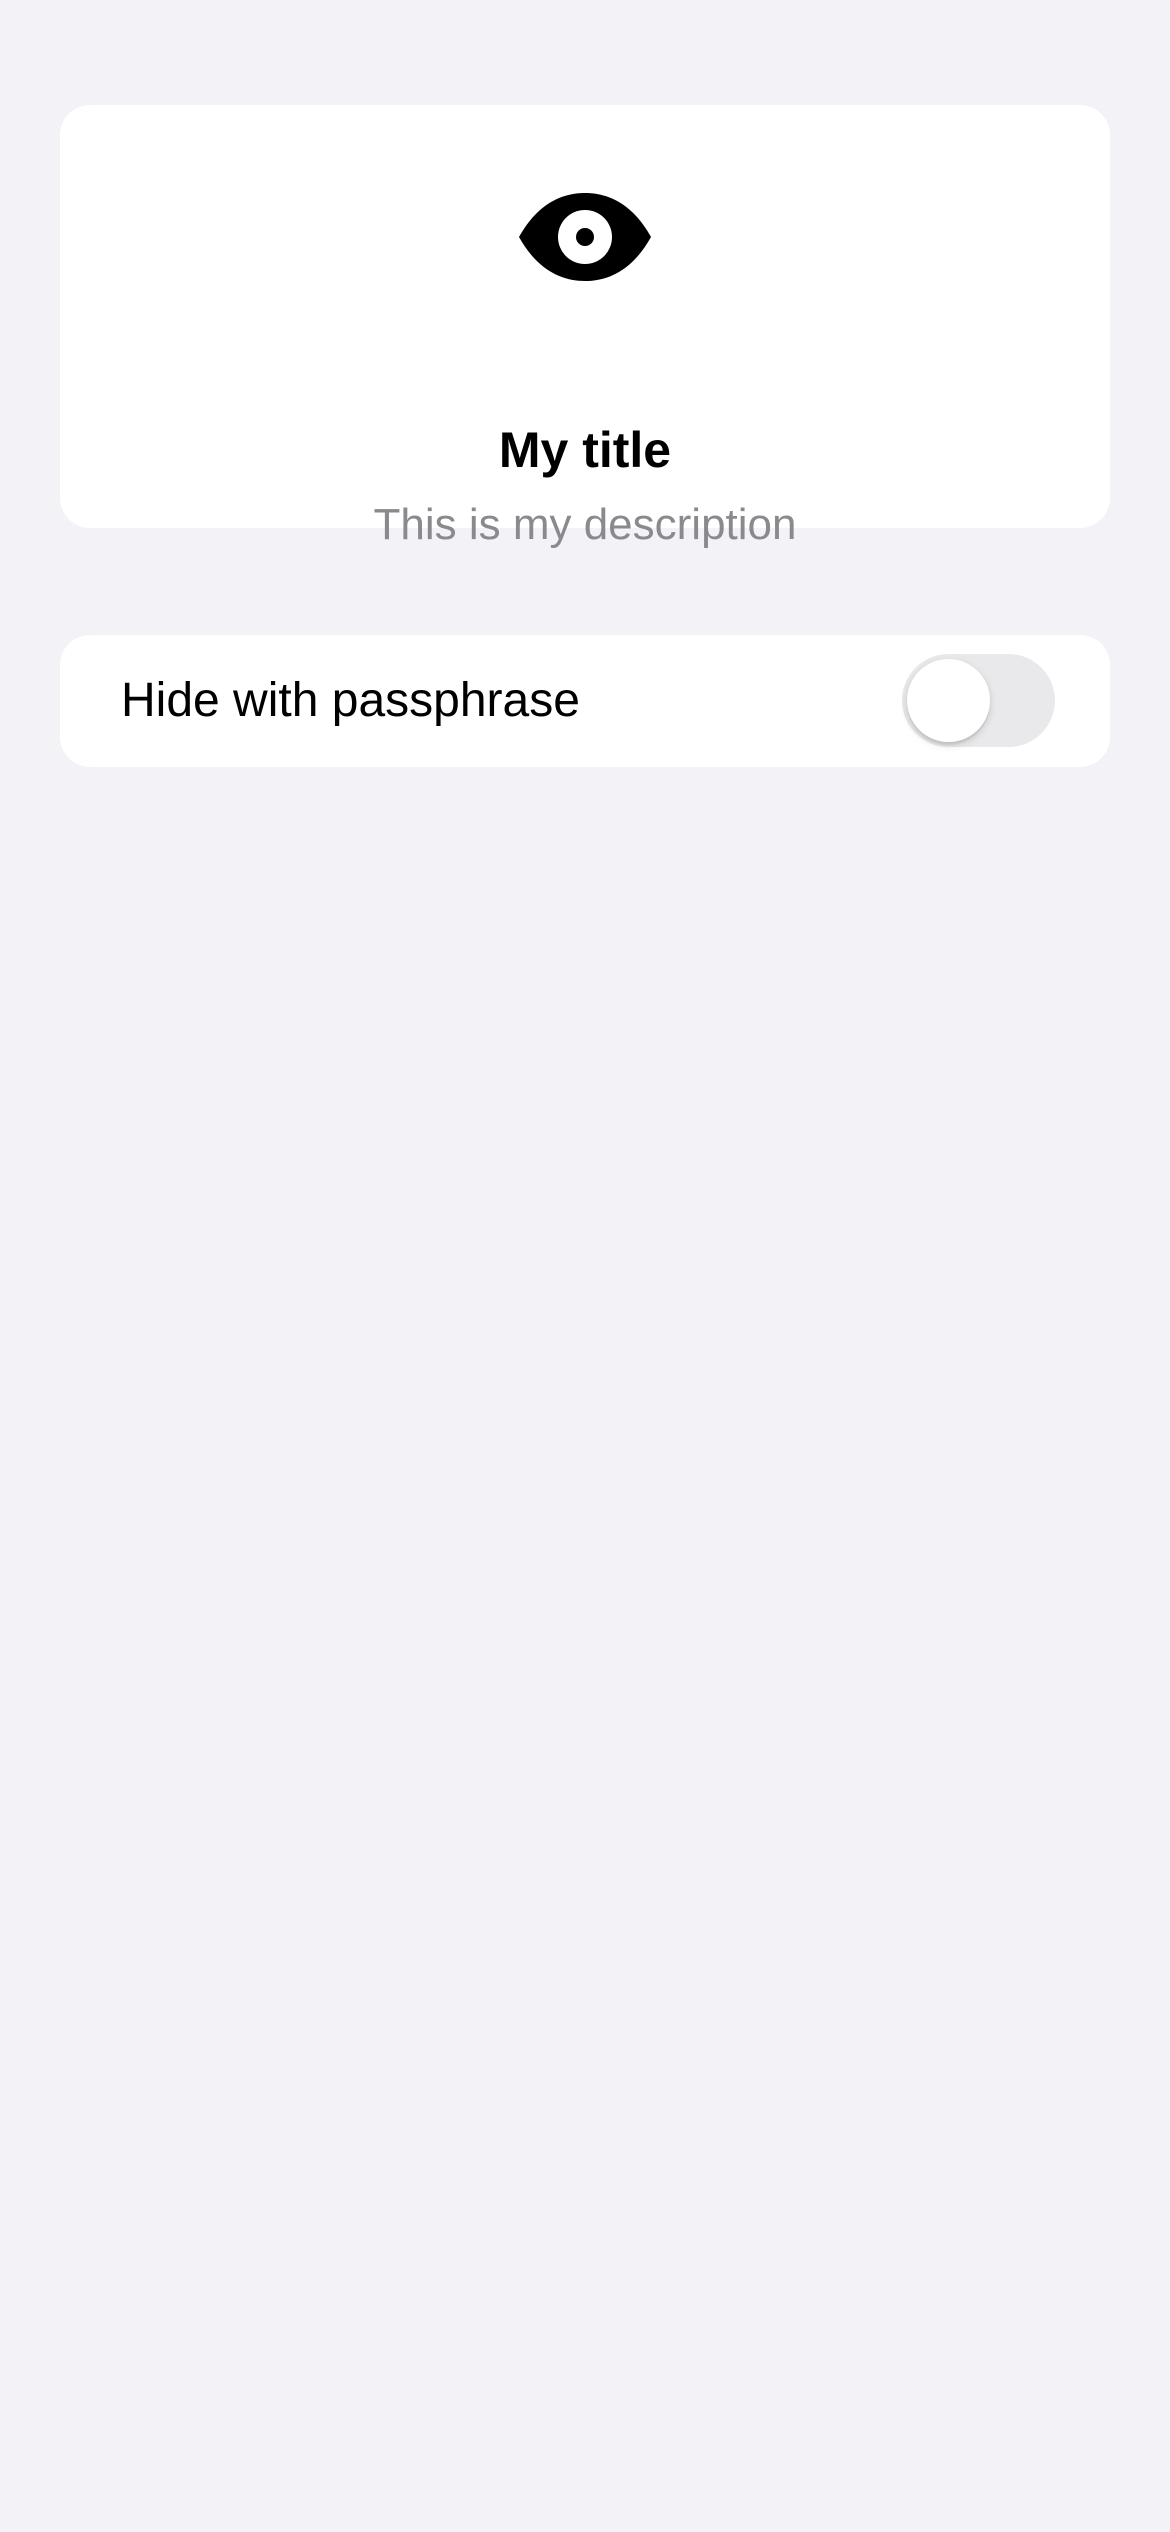 The height and width of the screenshot is (2532, 1170). What do you see at coordinates (585, 701) in the screenshot?
I see `settings-card: Hide with passphrase` at bounding box center [585, 701].